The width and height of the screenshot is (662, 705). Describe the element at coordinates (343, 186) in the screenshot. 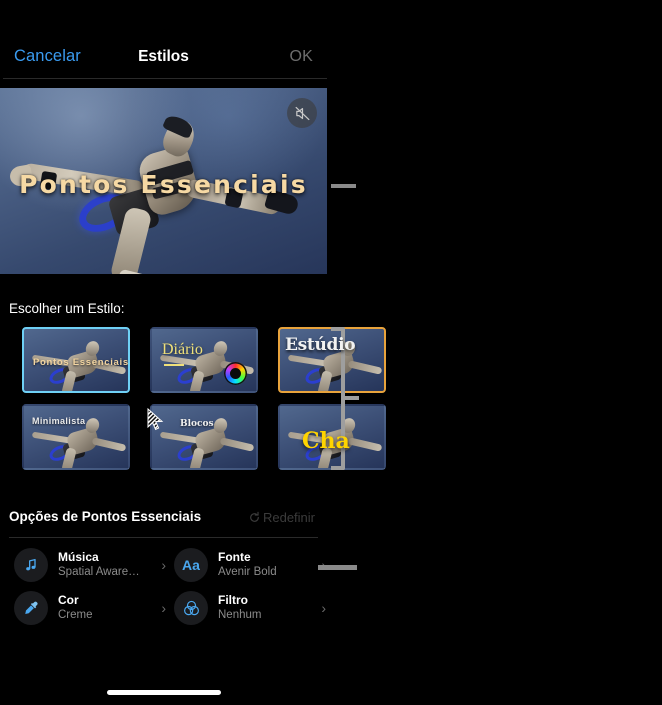

I see `preview-measure-rule` at that location.